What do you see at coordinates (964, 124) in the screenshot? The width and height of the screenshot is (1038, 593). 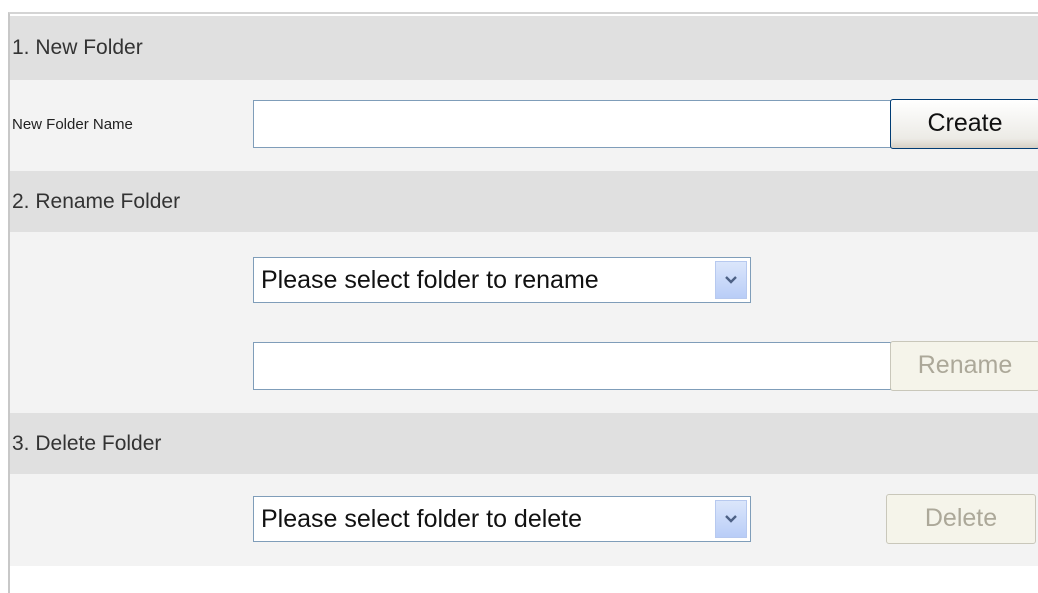 I see `create-button: Create` at bounding box center [964, 124].